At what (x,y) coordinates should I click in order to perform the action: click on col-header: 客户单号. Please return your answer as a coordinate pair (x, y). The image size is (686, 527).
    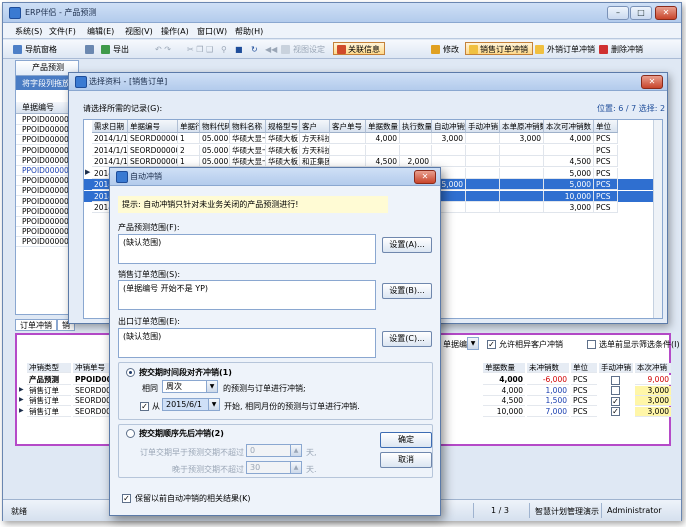
    Looking at the image, I should click on (348, 126).